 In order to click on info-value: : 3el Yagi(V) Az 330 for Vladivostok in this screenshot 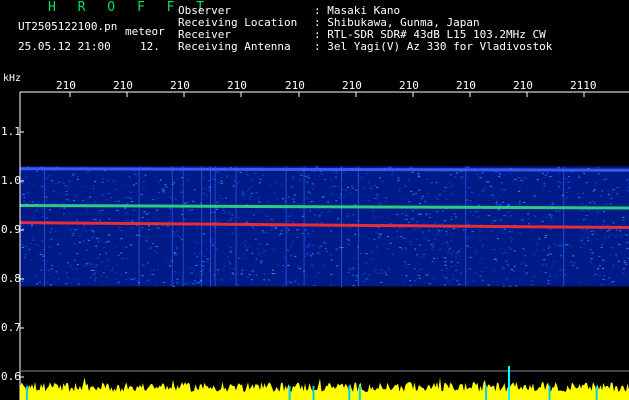, I will do `click(433, 46)`.